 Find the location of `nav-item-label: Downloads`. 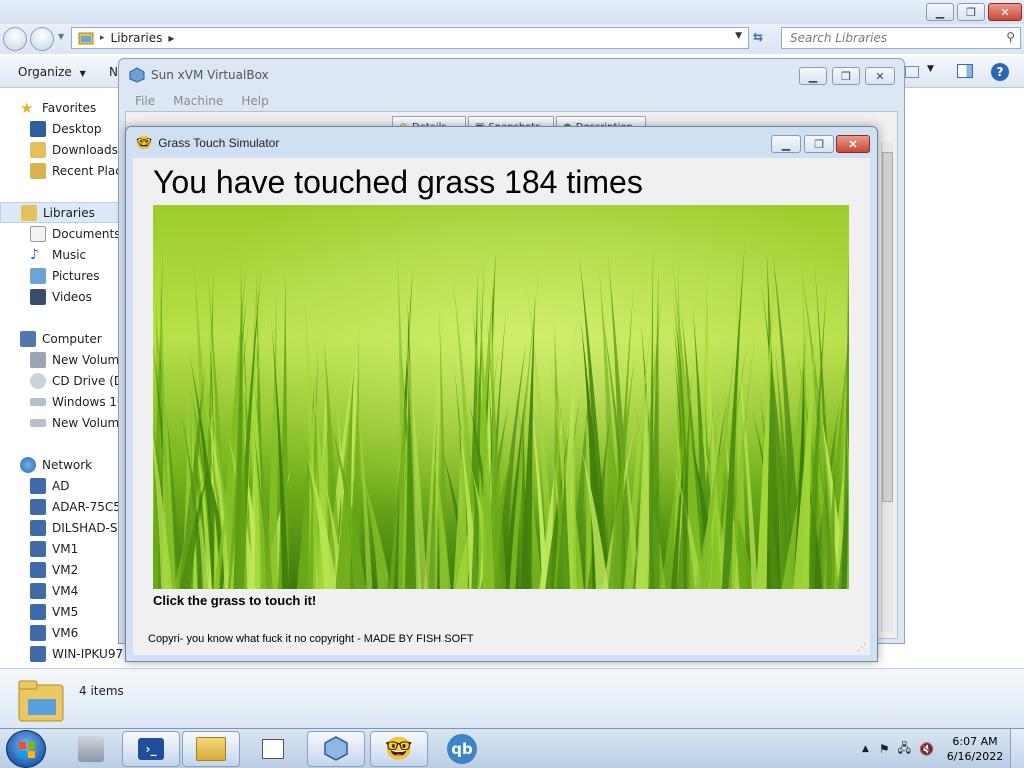

nav-item-label: Downloads is located at coordinates (85, 149).